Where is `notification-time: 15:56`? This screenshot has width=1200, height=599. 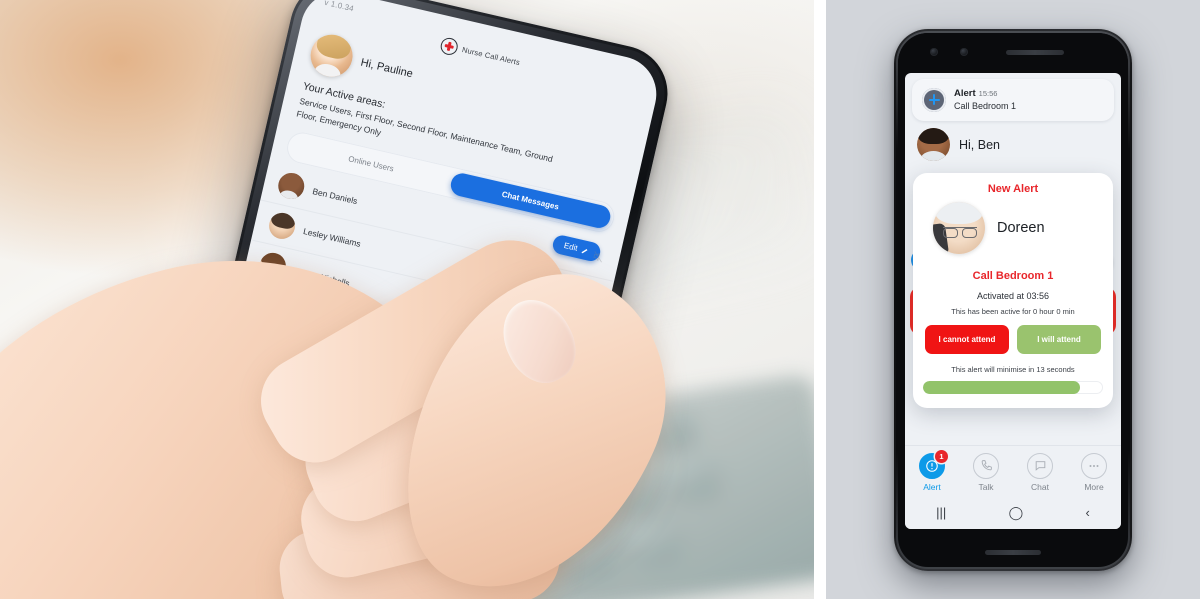
notification-time: 15:56 is located at coordinates (988, 93).